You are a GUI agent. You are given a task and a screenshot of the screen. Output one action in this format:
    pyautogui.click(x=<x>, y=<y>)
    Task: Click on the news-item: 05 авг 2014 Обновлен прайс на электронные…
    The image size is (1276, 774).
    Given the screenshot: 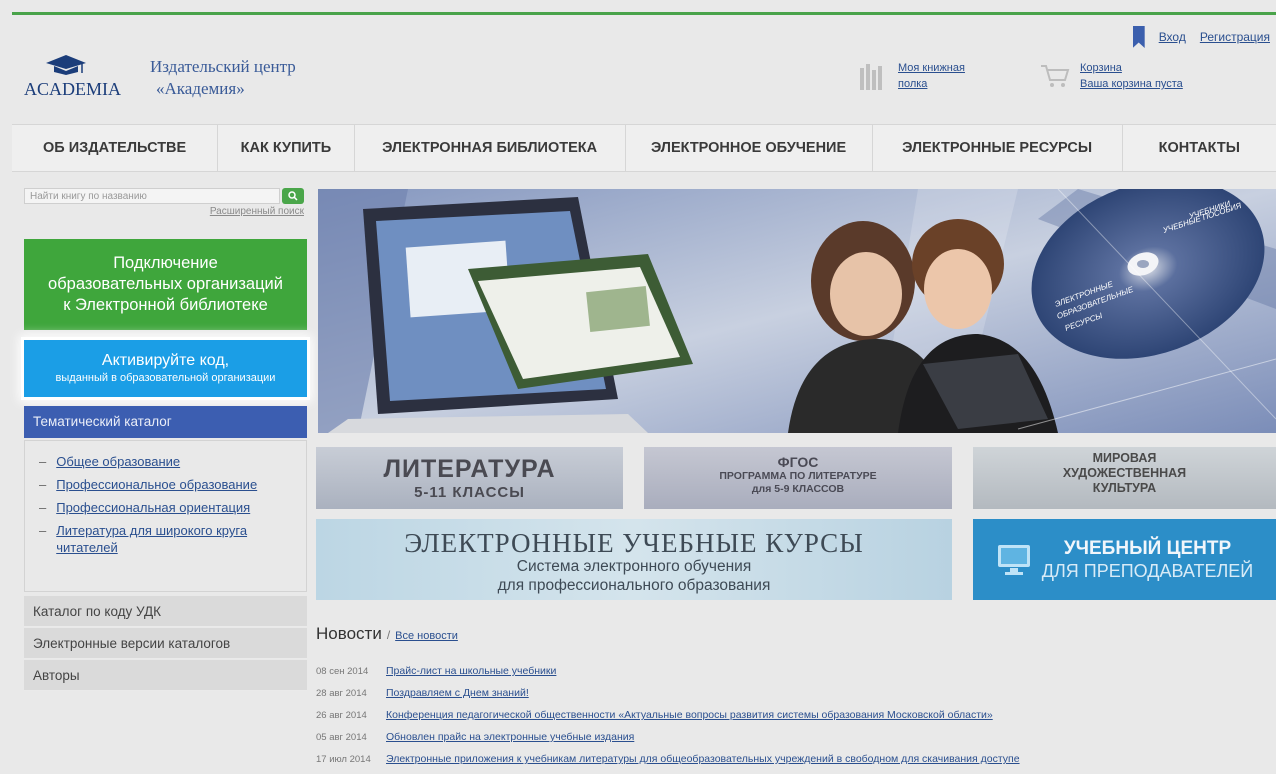 What is the action you would take?
    pyautogui.click(x=786, y=737)
    